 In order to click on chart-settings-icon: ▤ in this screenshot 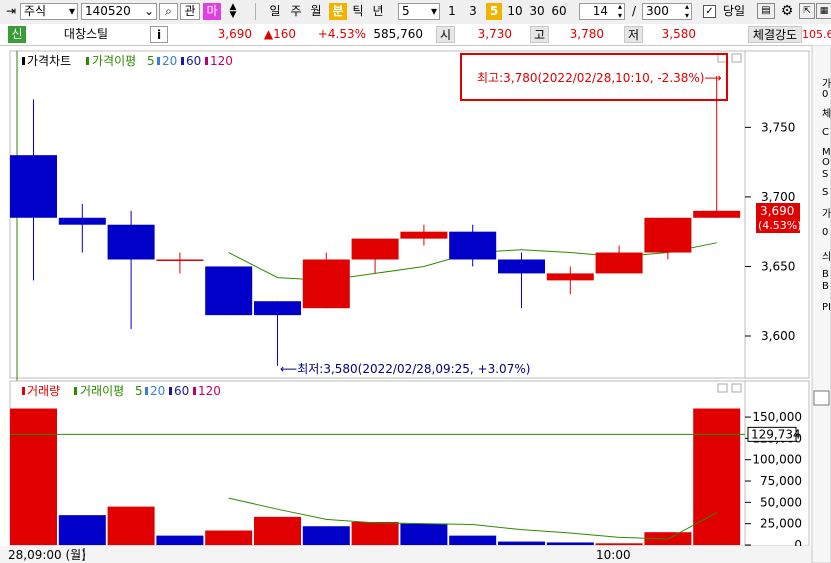, I will do `click(766, 11)`.